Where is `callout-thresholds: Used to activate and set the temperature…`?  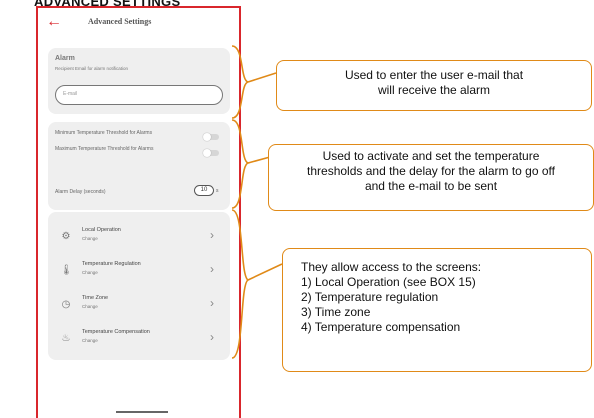
callout-thresholds: Used to activate and set the temperature… is located at coordinates (431, 177).